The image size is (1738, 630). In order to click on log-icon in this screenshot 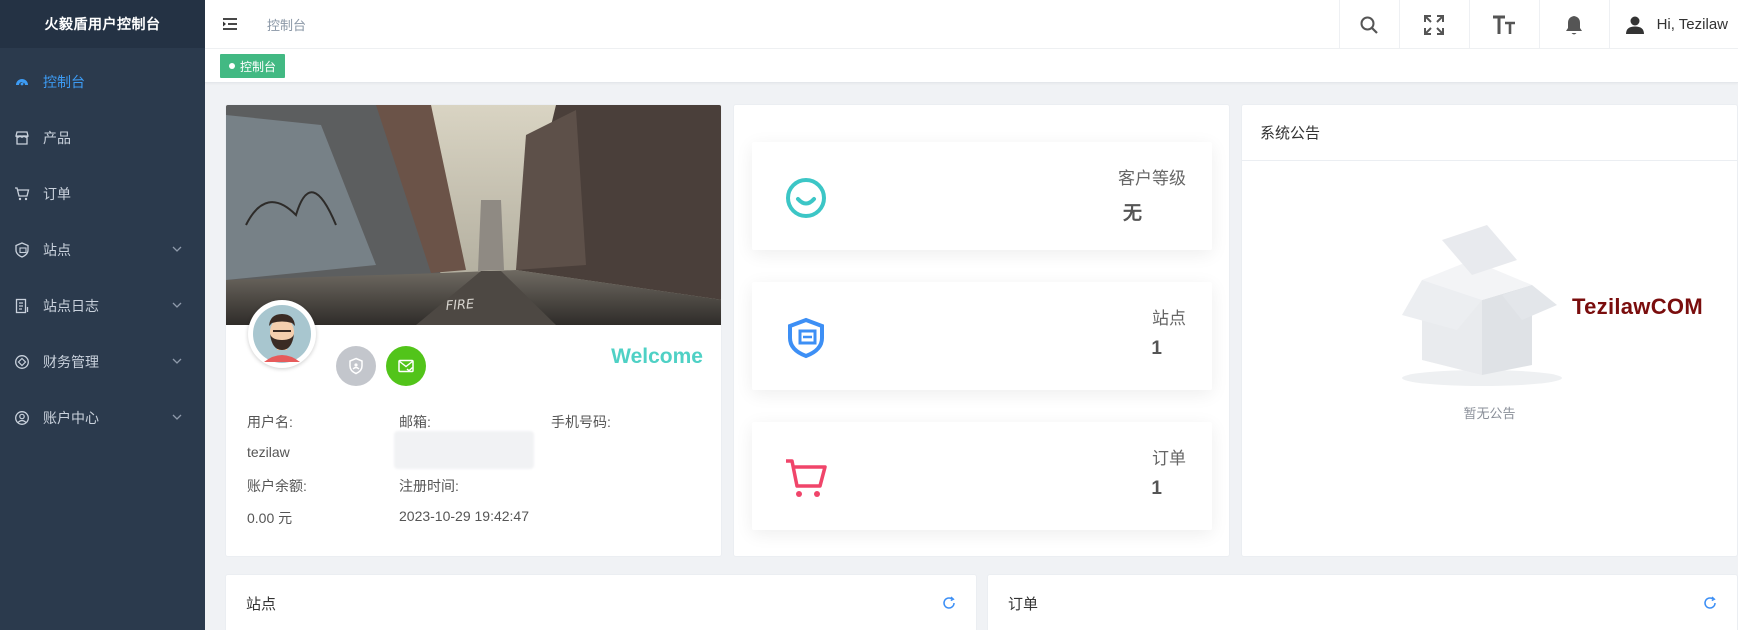, I will do `click(22, 306)`.